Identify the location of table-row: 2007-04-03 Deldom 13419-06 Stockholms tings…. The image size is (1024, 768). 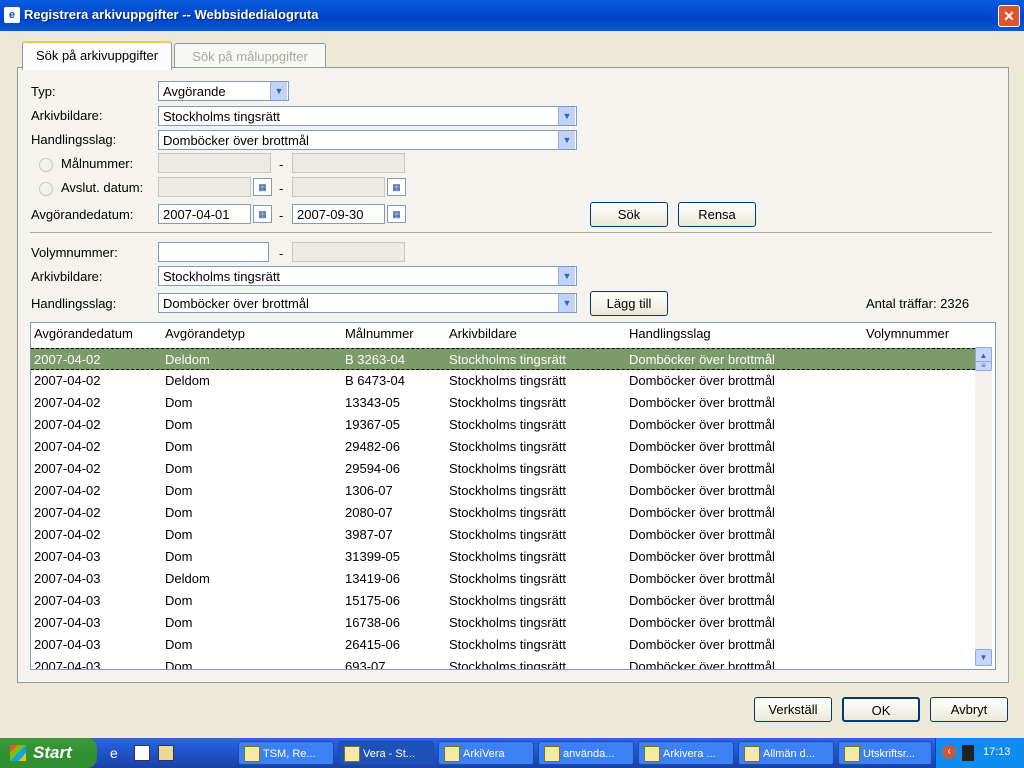
(503, 579).